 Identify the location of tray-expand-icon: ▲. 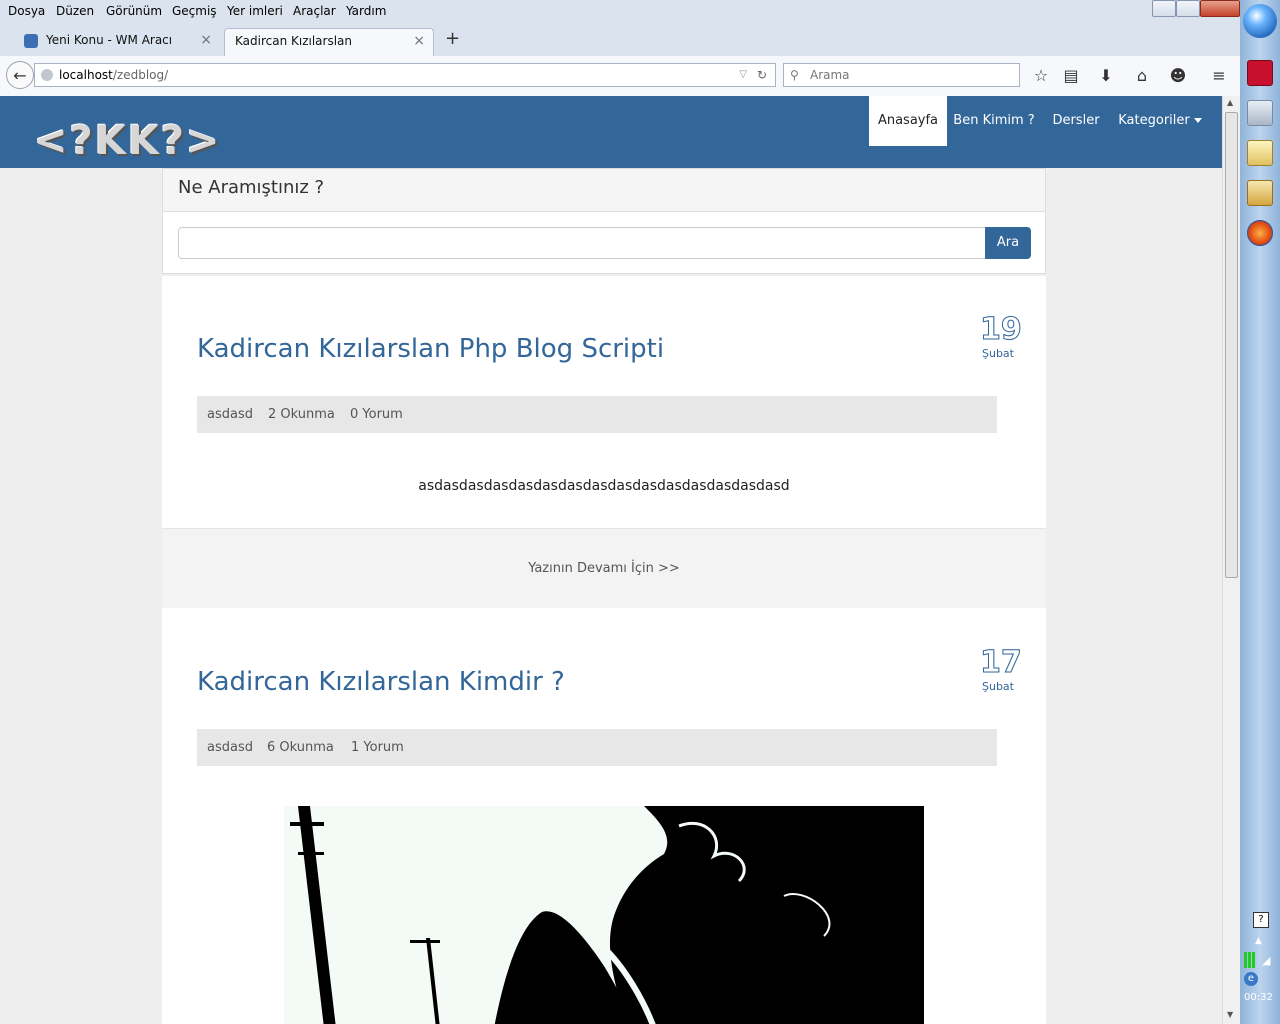
(1258, 941).